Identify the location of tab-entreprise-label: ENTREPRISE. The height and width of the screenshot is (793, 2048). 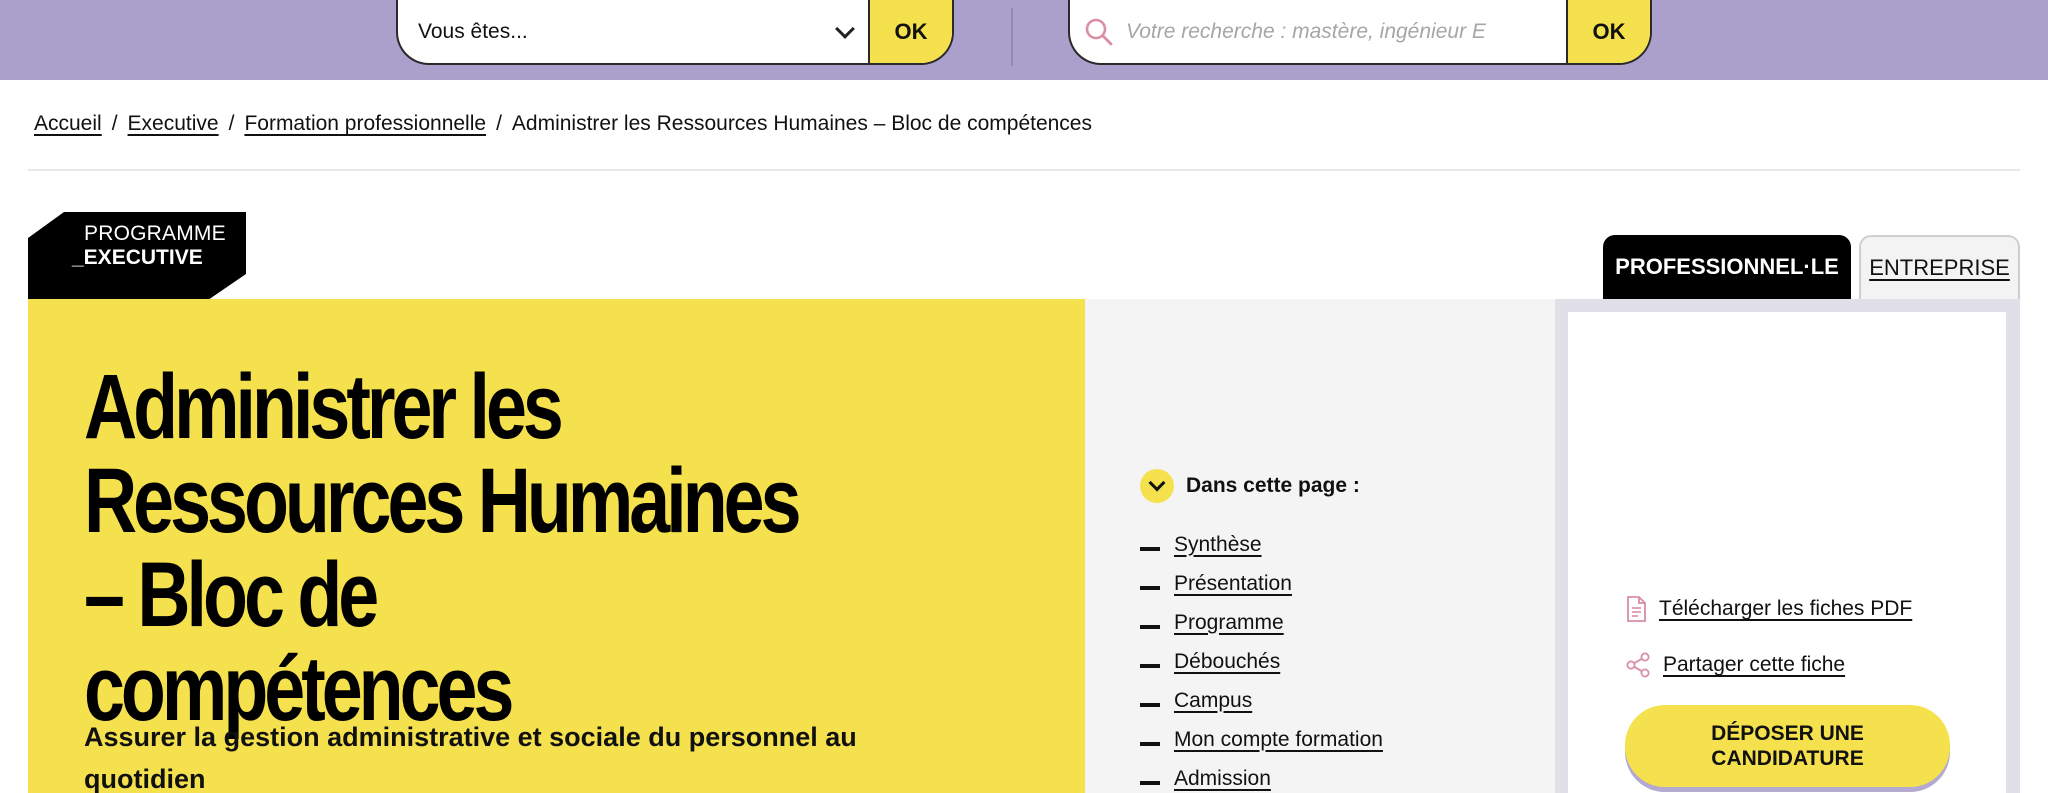
(1939, 267).